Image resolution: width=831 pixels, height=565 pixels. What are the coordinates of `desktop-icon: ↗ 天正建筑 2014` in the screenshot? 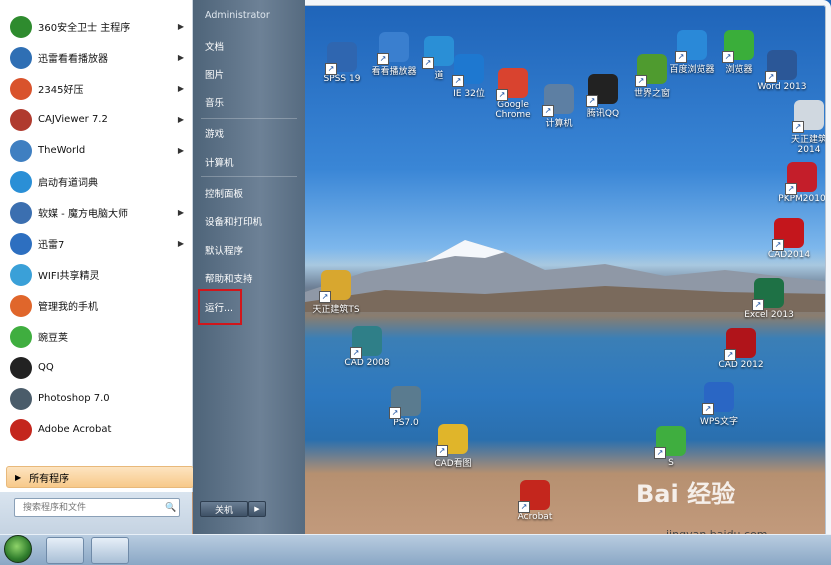 It's located at (805, 127).